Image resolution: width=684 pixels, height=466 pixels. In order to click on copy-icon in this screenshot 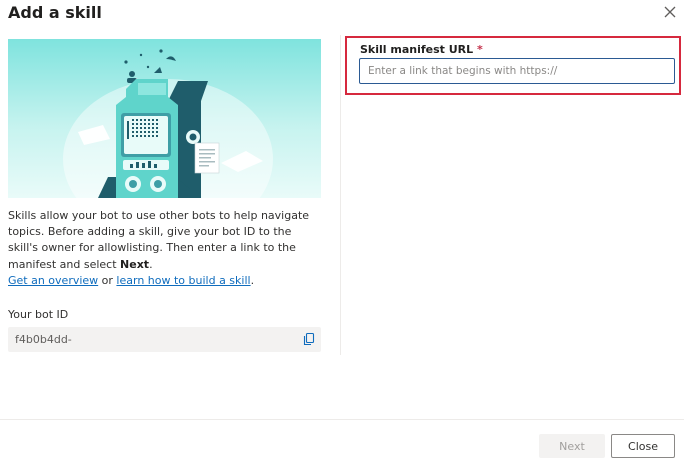, I will do `click(309, 339)`.